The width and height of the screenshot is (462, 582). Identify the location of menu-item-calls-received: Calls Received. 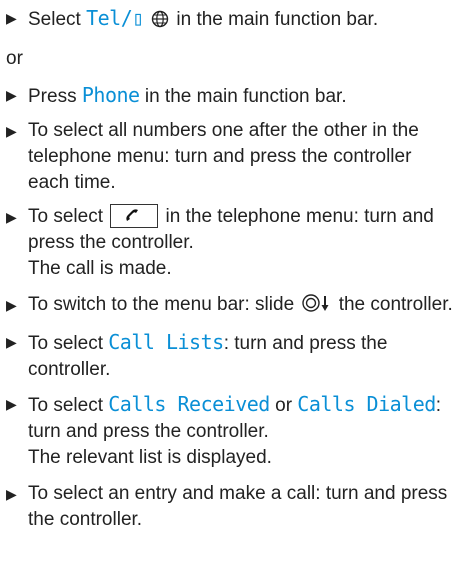
(189, 404).